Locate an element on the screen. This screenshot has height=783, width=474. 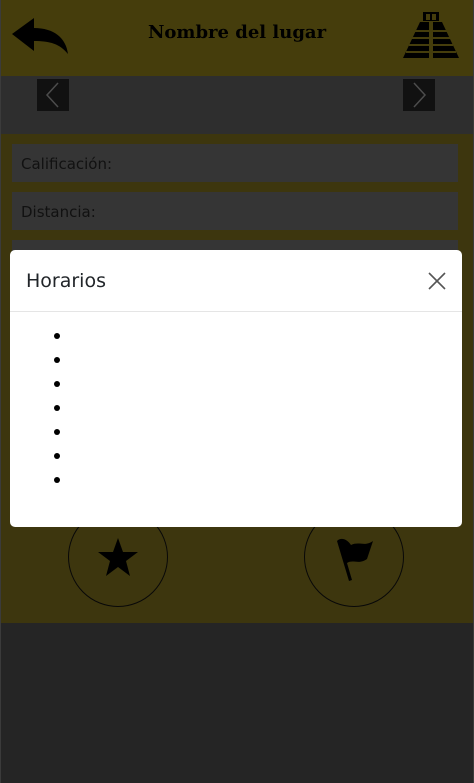
close-button is located at coordinates (437, 281).